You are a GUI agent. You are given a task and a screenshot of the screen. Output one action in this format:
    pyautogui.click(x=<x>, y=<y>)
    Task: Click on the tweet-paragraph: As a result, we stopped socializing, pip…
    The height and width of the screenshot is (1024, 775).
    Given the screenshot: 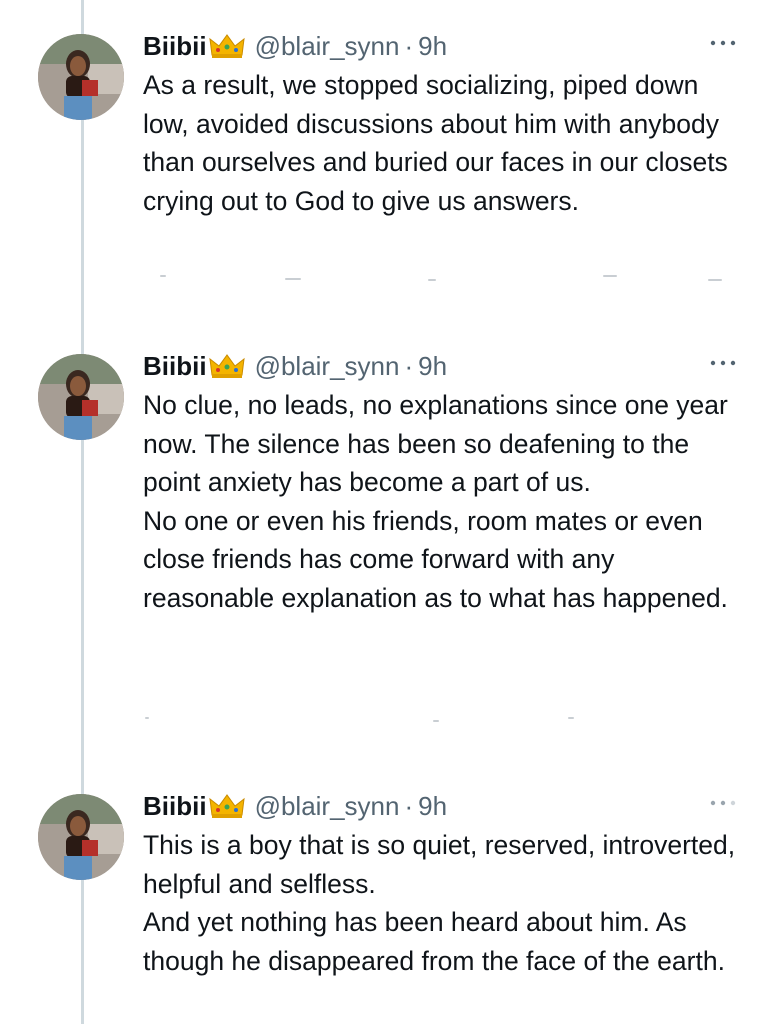 What is the action you would take?
    pyautogui.click(x=435, y=143)
    